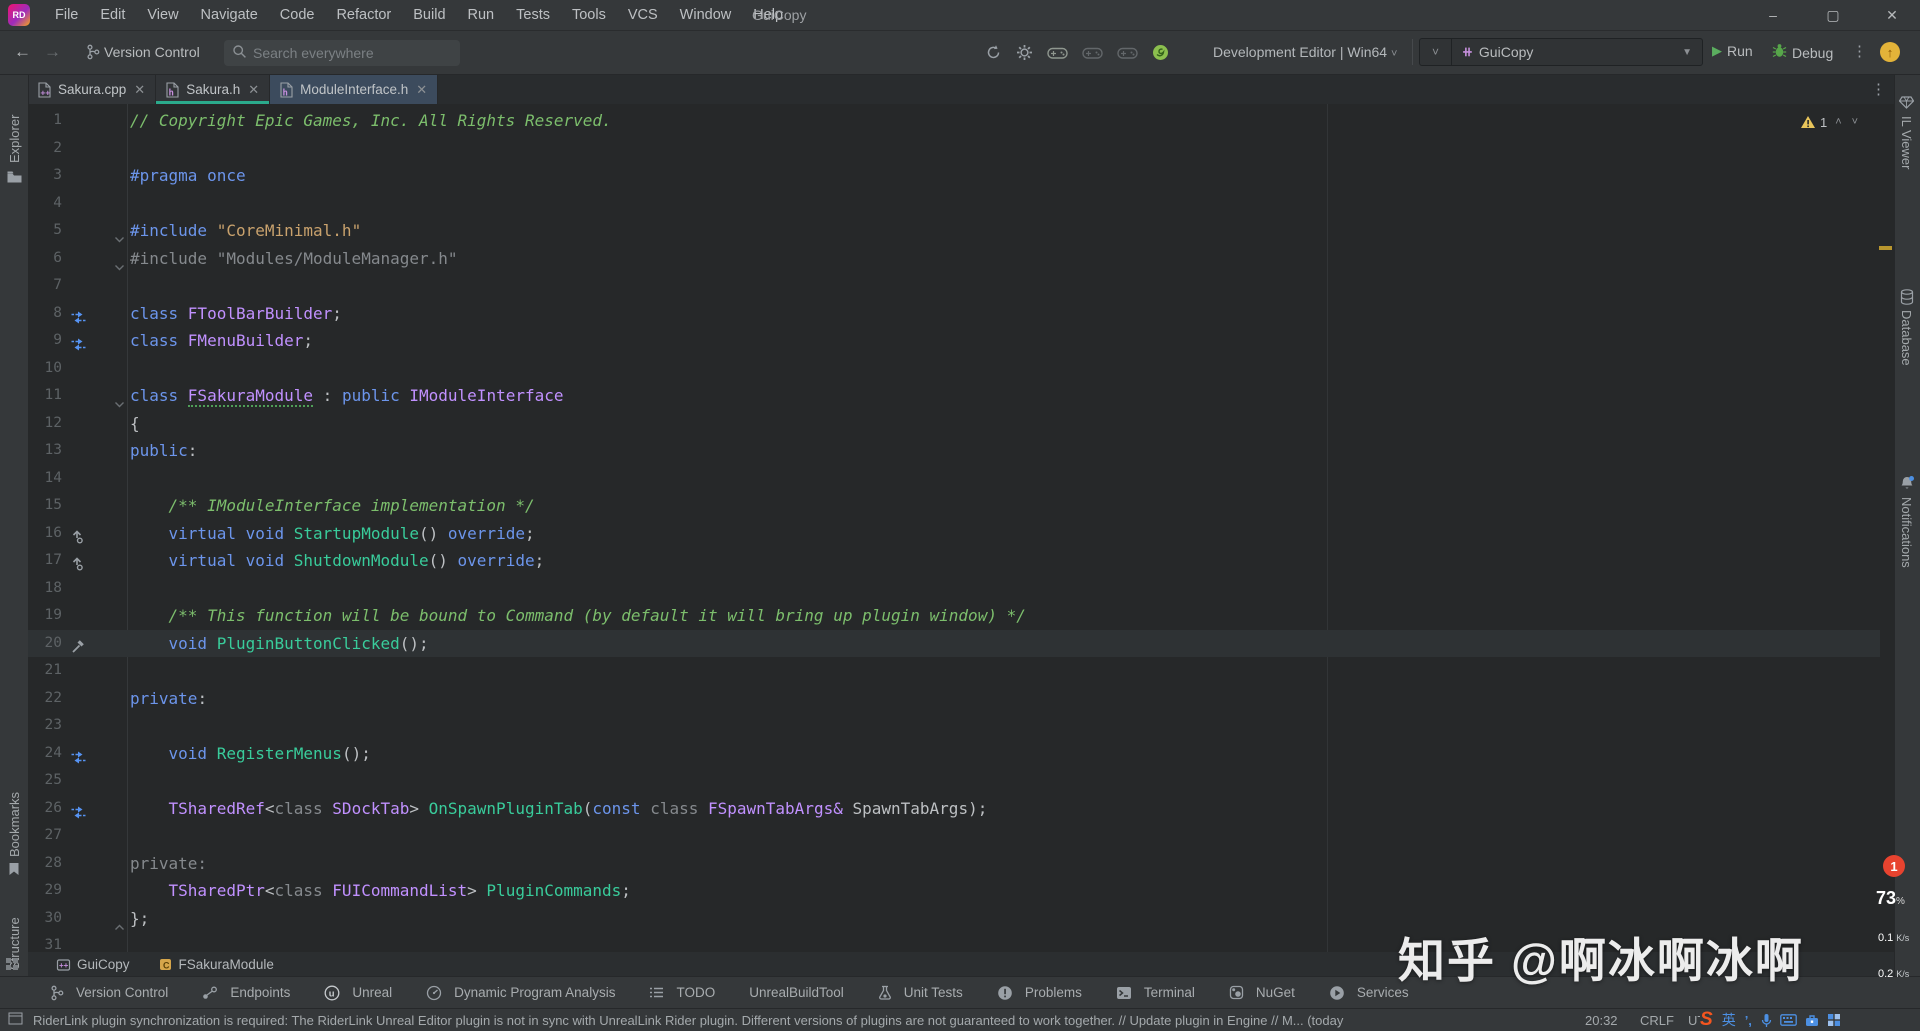 This screenshot has width=1920, height=1031. What do you see at coordinates (954, 204) in the screenshot?
I see `code-line-4: 4` at bounding box center [954, 204].